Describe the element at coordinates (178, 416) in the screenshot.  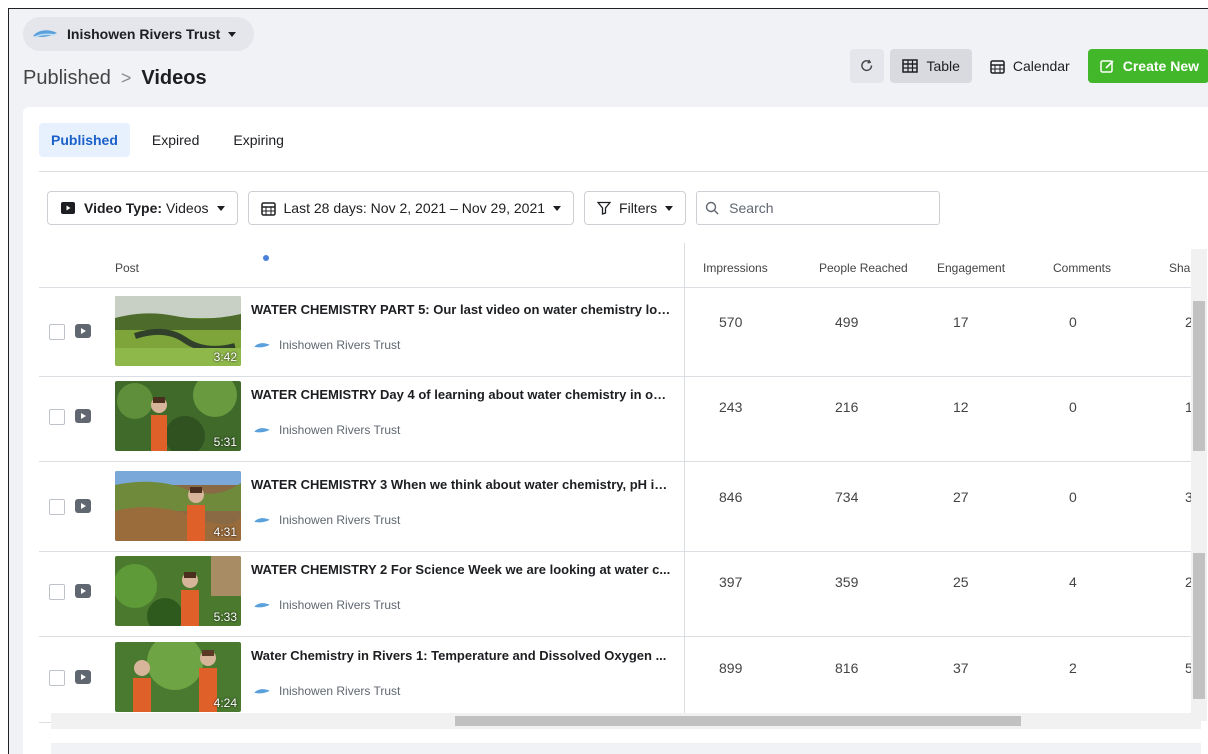
I see `video-thumbnail: 5:31` at that location.